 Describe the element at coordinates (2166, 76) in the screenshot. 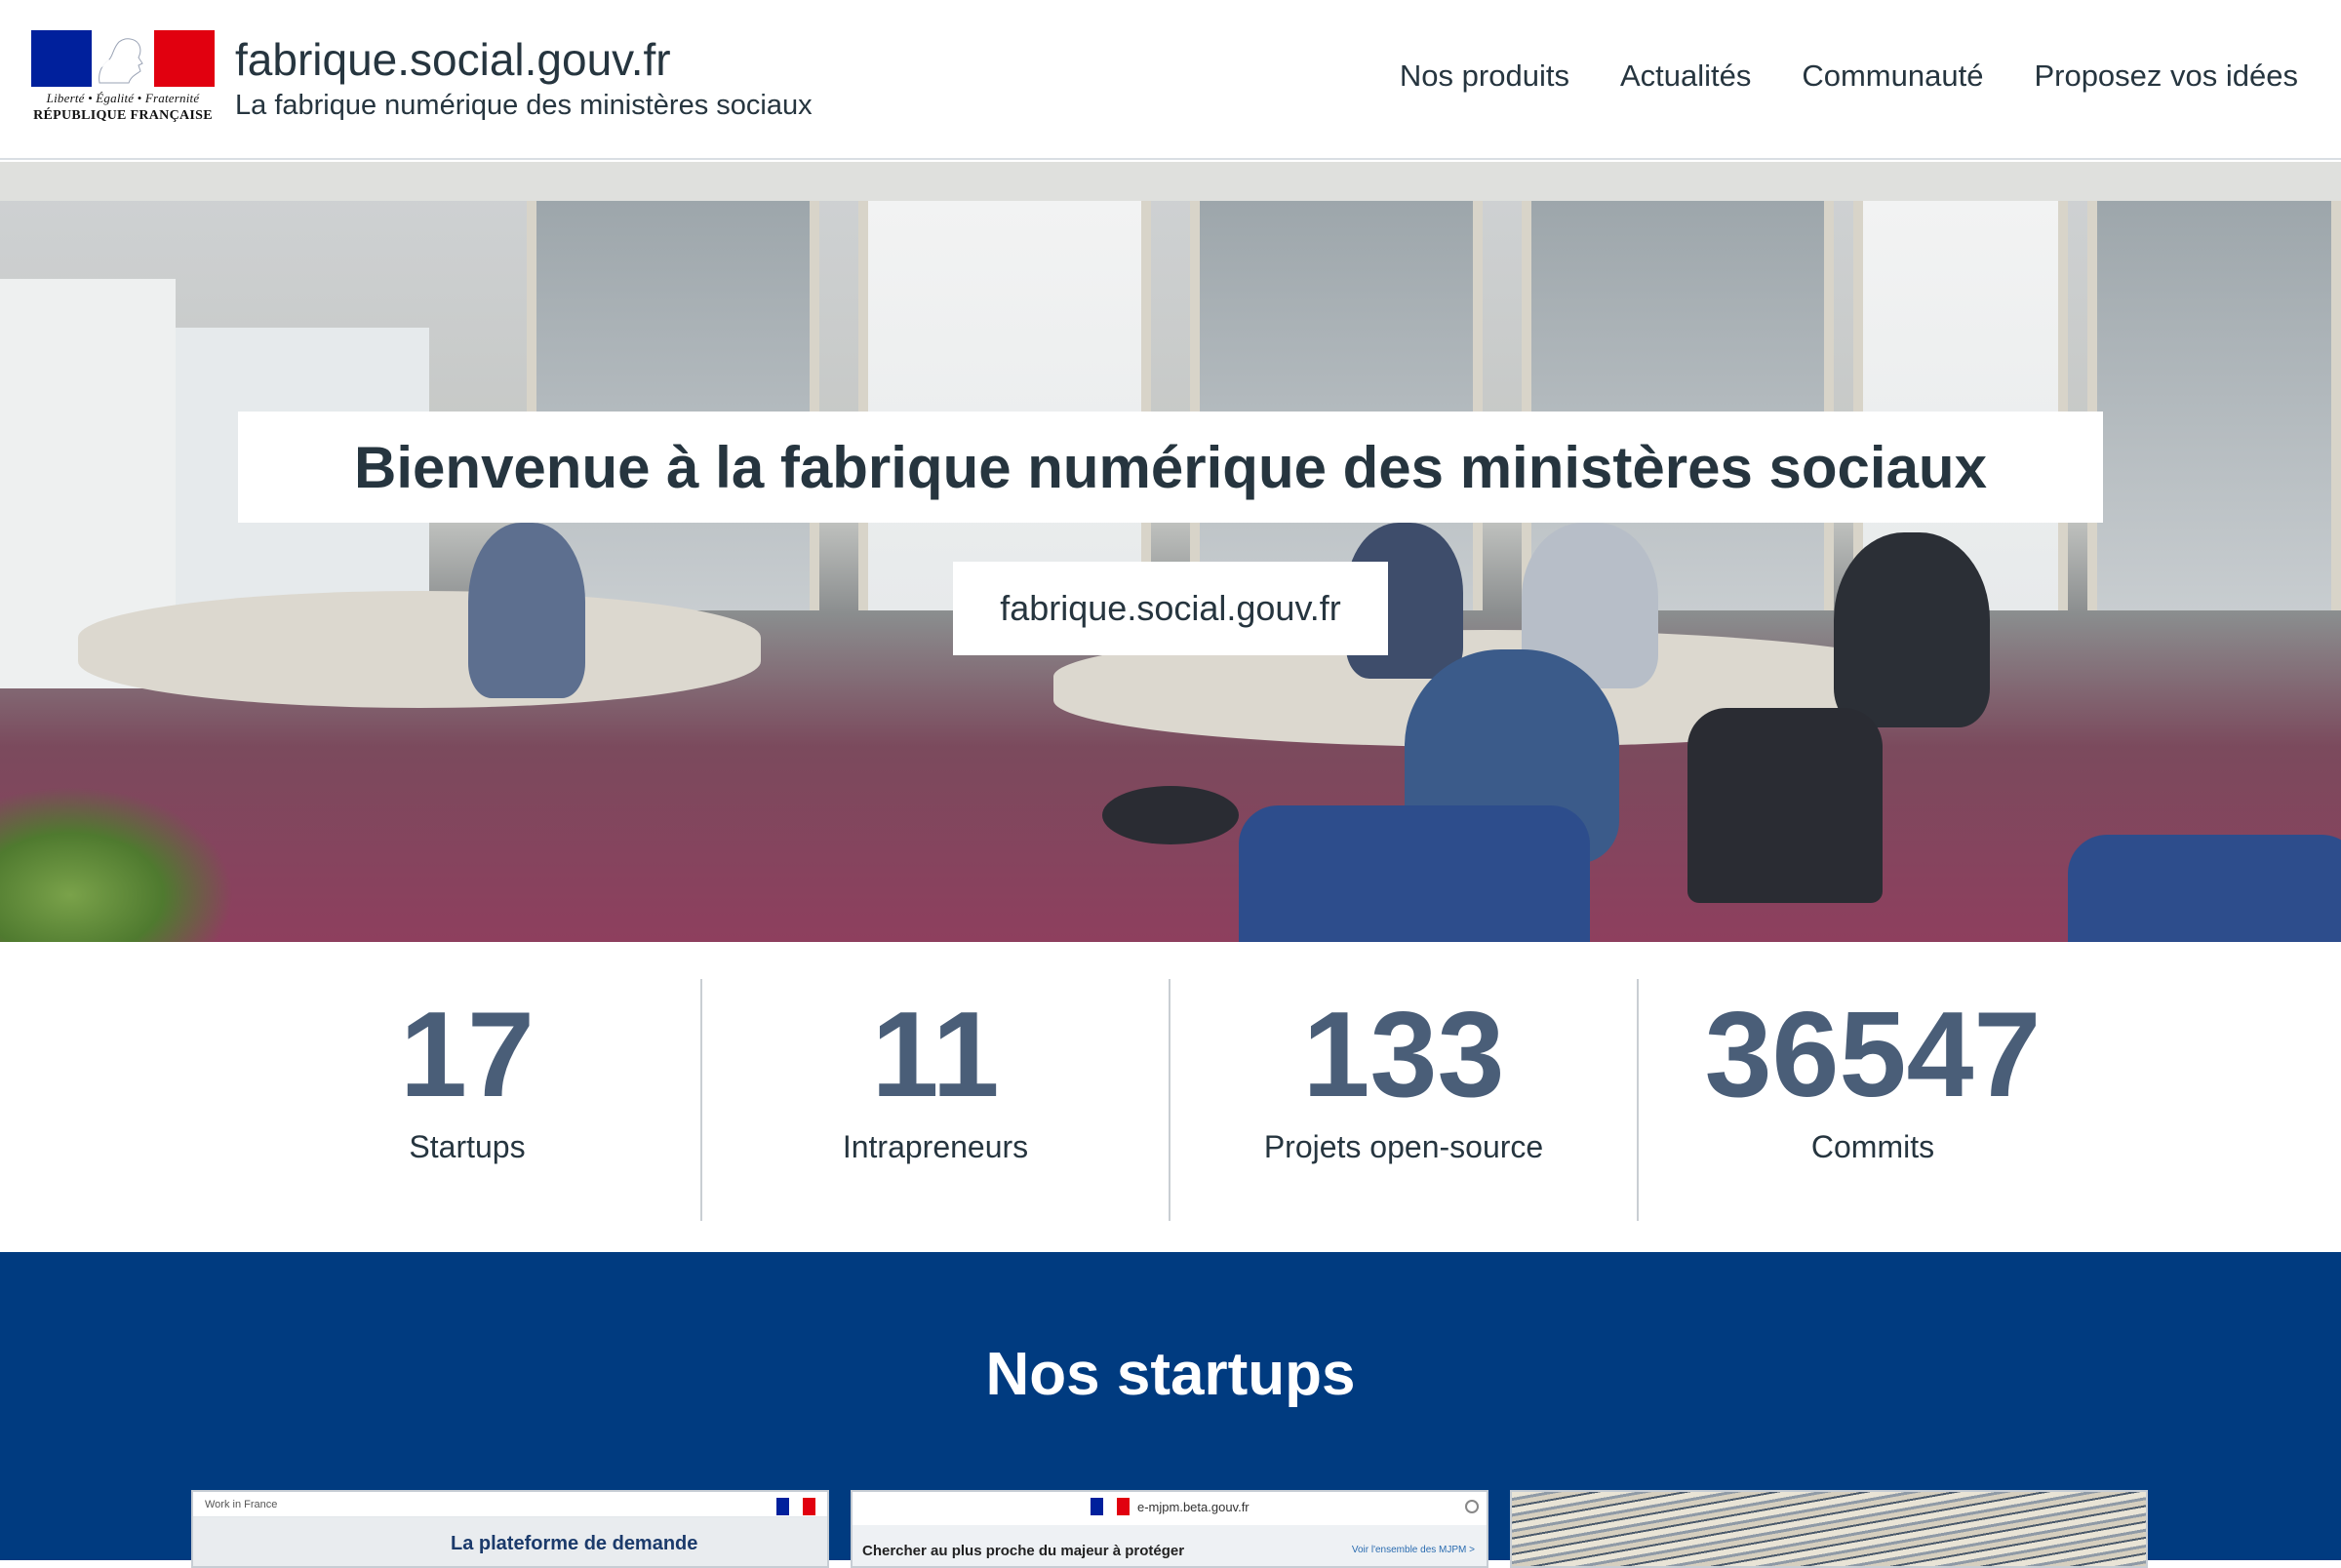

I see `nav-item-proposez-vos-idees: Proposez vos idées` at that location.